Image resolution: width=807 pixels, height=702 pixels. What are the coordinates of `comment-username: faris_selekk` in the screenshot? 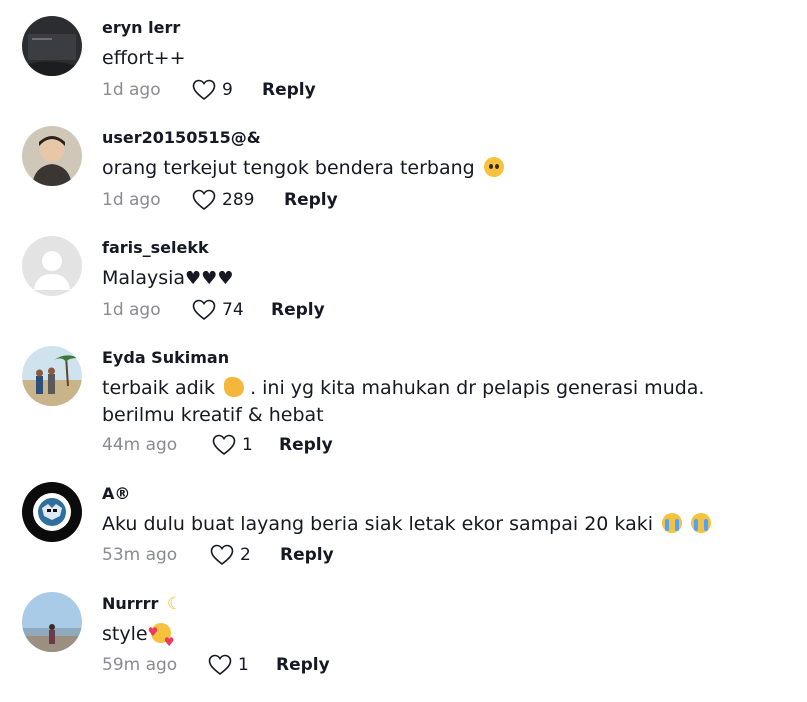 It's located at (155, 247).